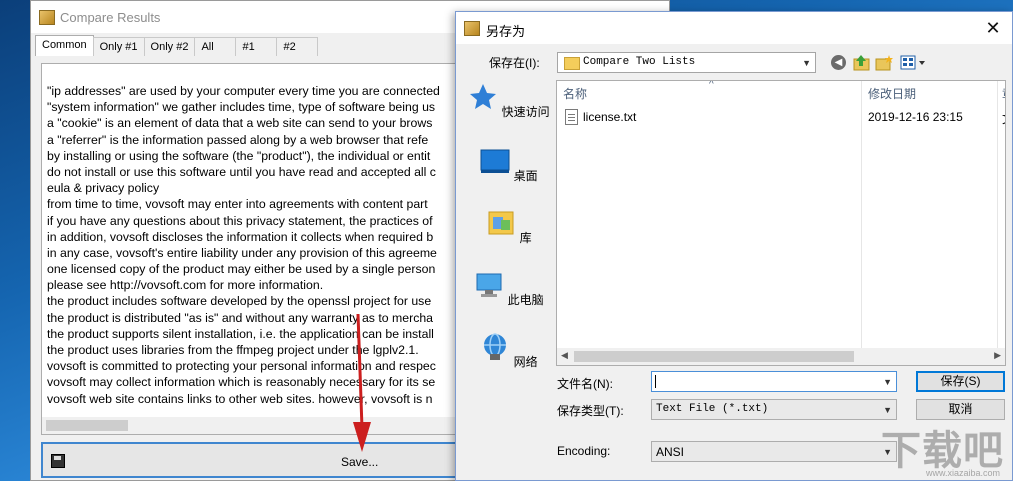 The image size is (1013, 481). What do you see at coordinates (639, 62) in the screenshot?
I see `save-in-value: Compare Two Lists` at bounding box center [639, 62].